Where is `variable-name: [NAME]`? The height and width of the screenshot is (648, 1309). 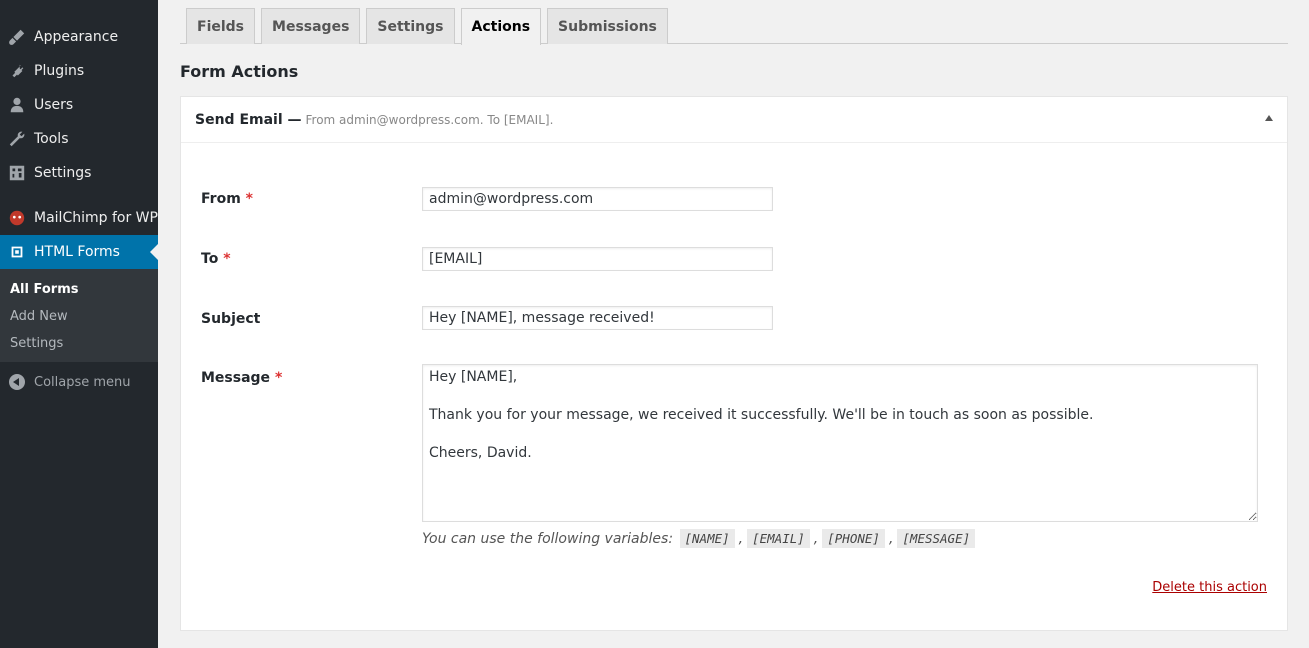
variable-name: [NAME] is located at coordinates (707, 538).